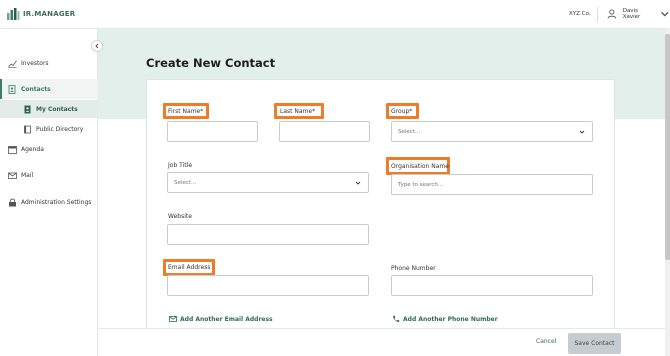  Describe the element at coordinates (450, 319) in the screenshot. I see `add-phone-label: Add Another Phone Number` at that location.